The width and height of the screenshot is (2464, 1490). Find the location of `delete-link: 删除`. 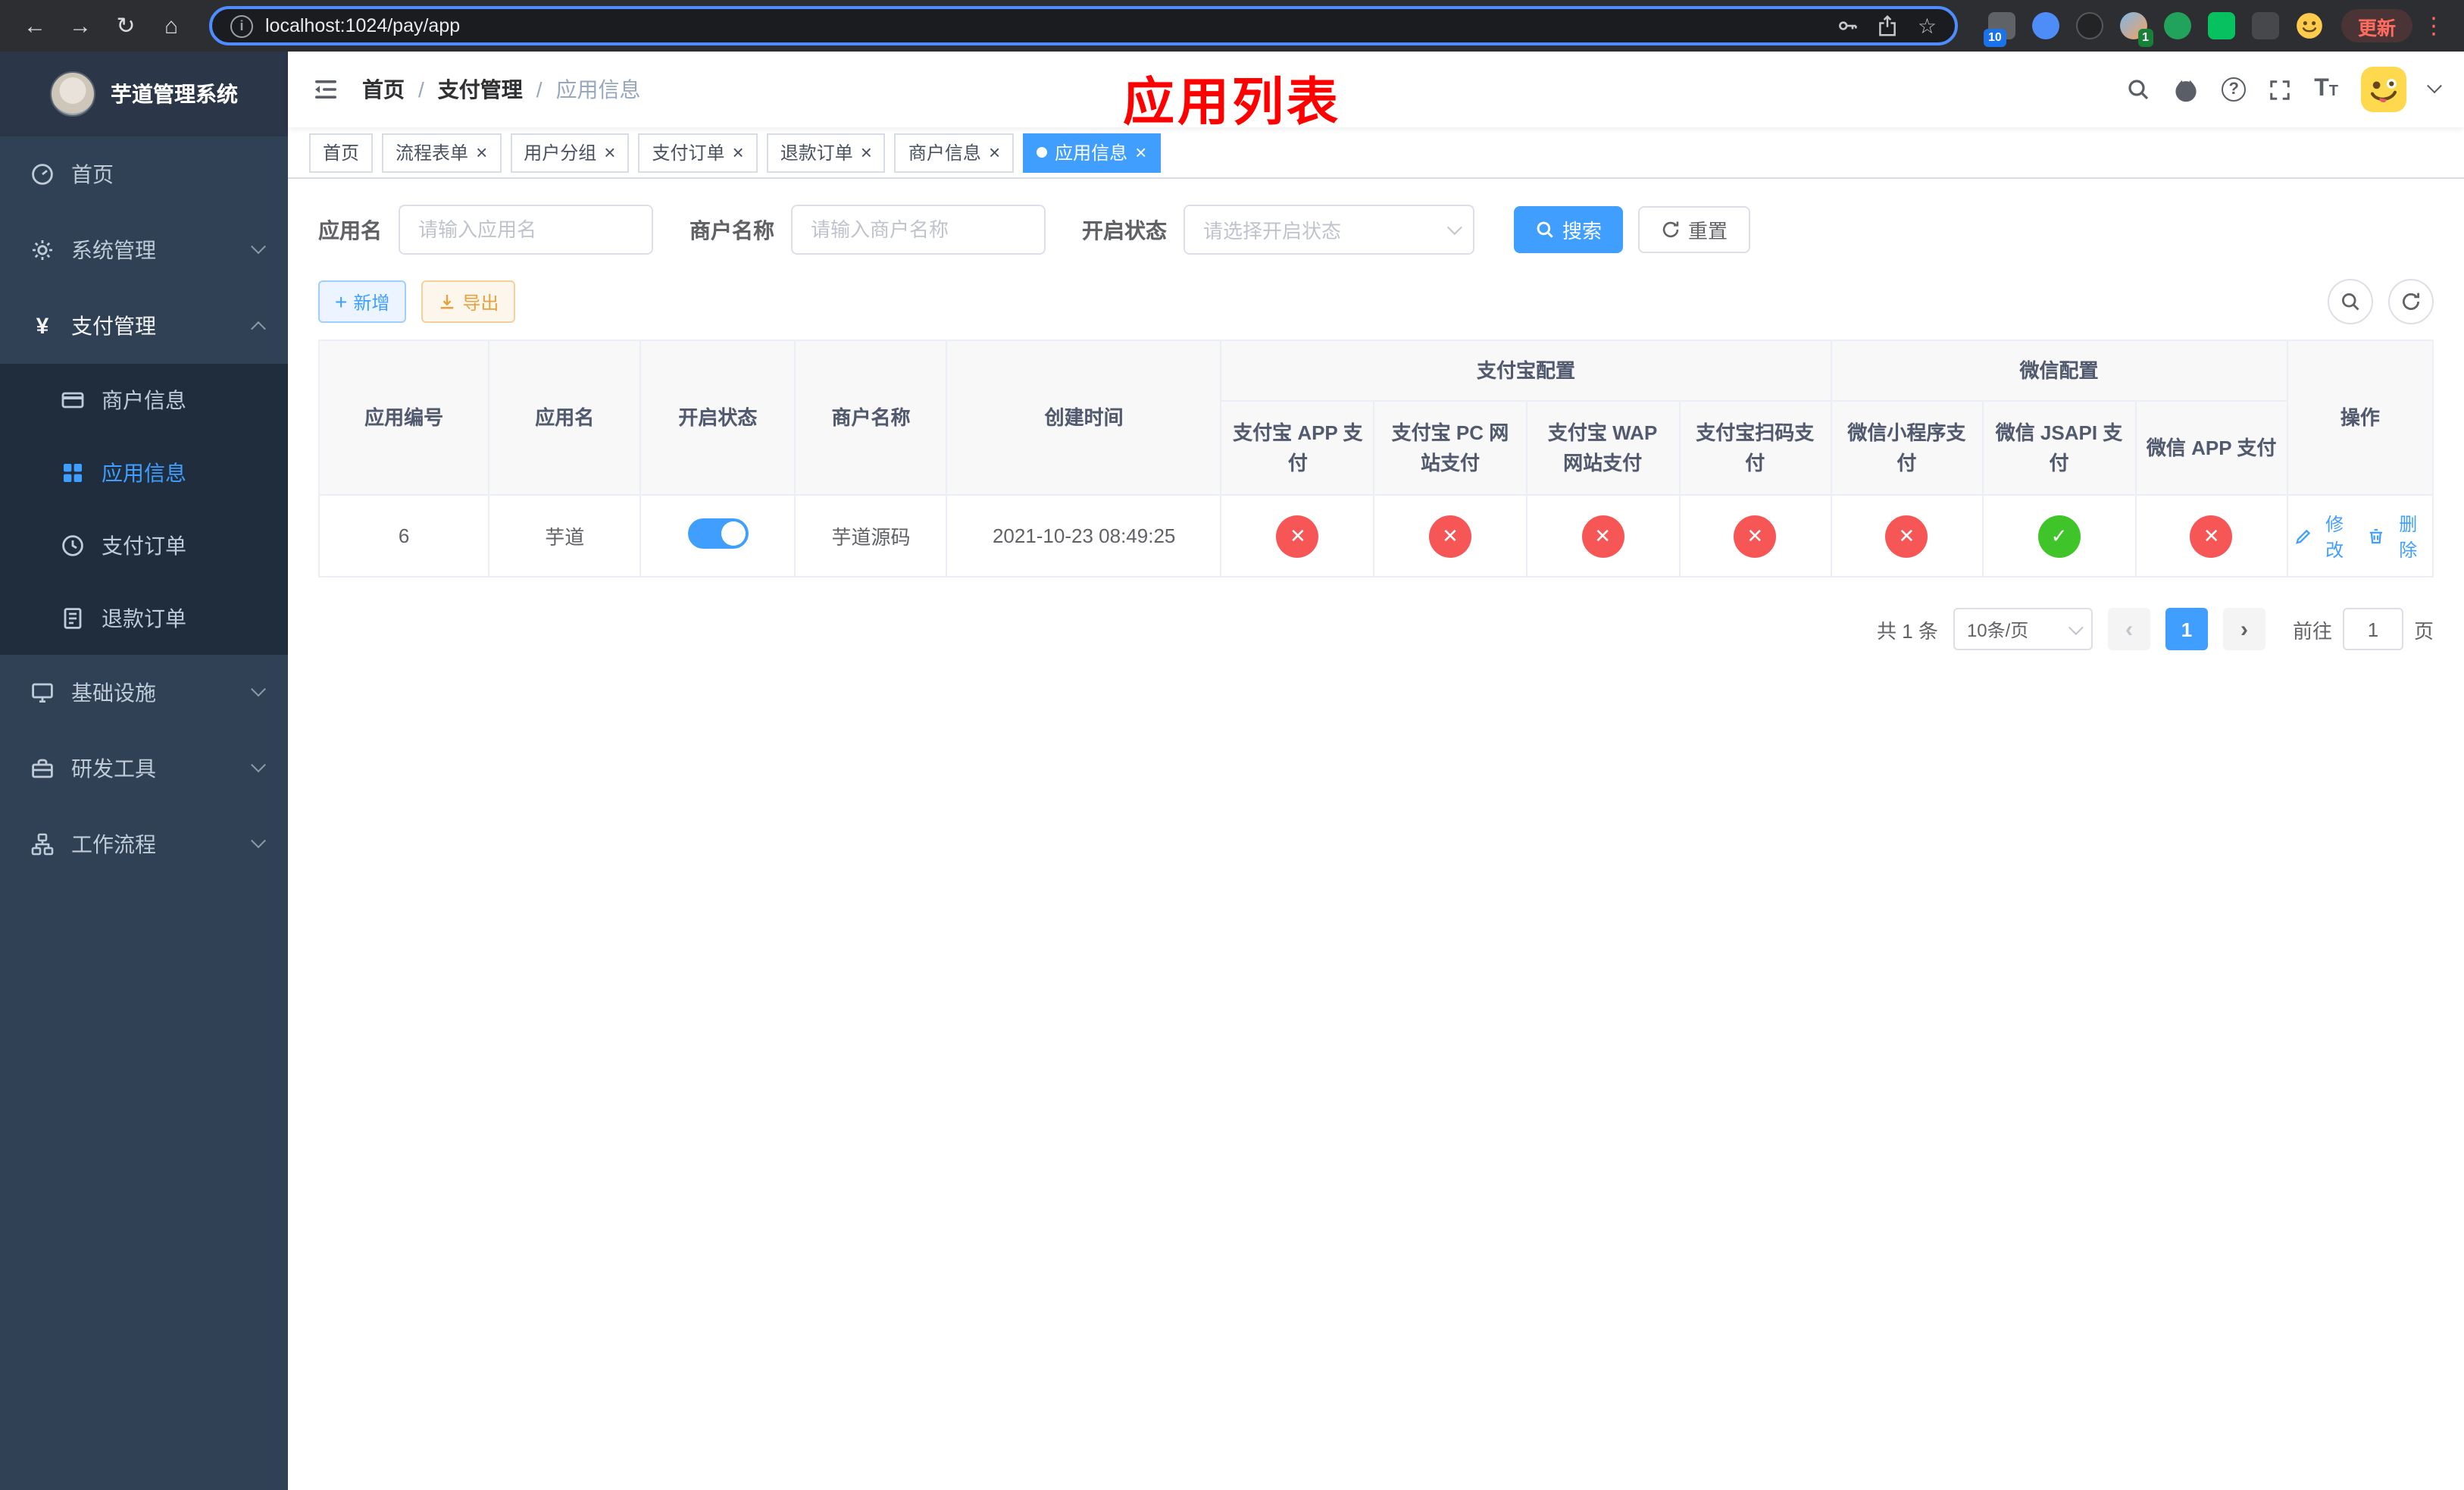

delete-link: 删除 is located at coordinates (2397, 536).